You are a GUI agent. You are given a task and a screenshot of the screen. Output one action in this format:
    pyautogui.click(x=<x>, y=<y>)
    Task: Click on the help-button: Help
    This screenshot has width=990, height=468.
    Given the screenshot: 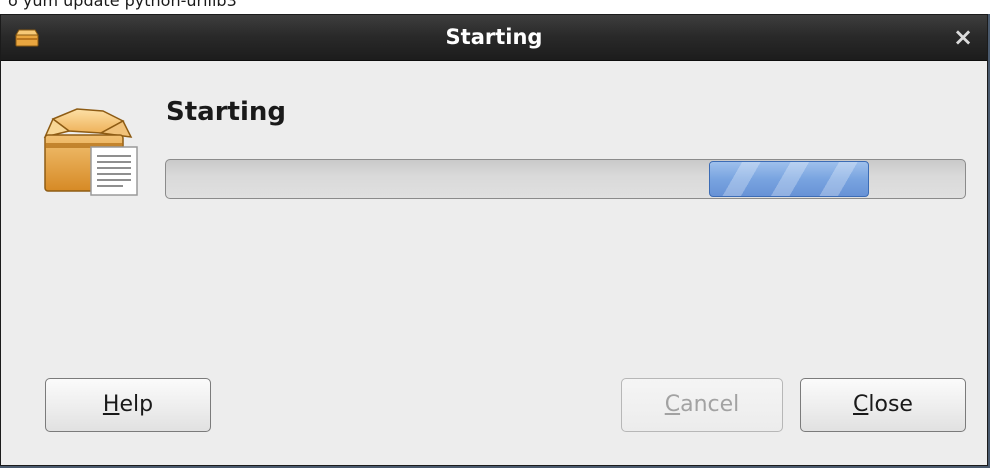 What is the action you would take?
    pyautogui.click(x=128, y=405)
    